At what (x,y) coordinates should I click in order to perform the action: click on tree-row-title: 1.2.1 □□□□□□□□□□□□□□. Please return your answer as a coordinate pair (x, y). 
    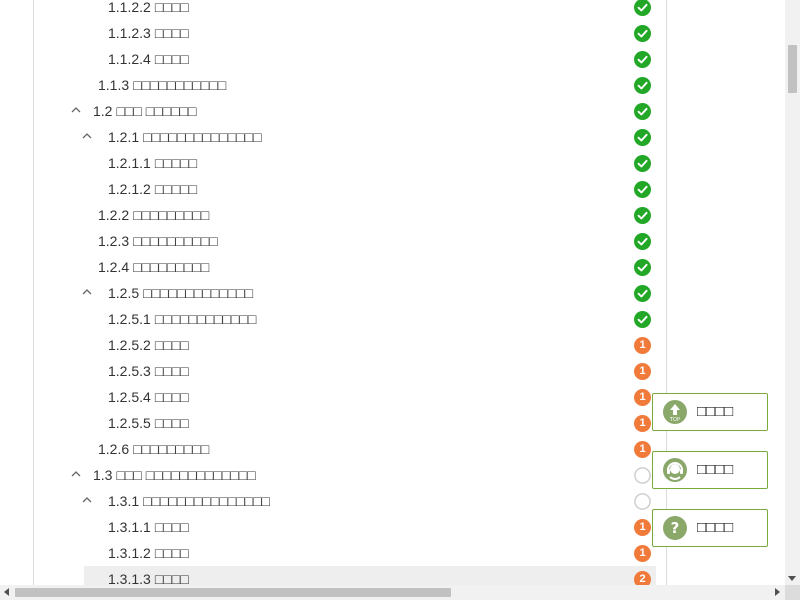
    Looking at the image, I should click on (185, 137).